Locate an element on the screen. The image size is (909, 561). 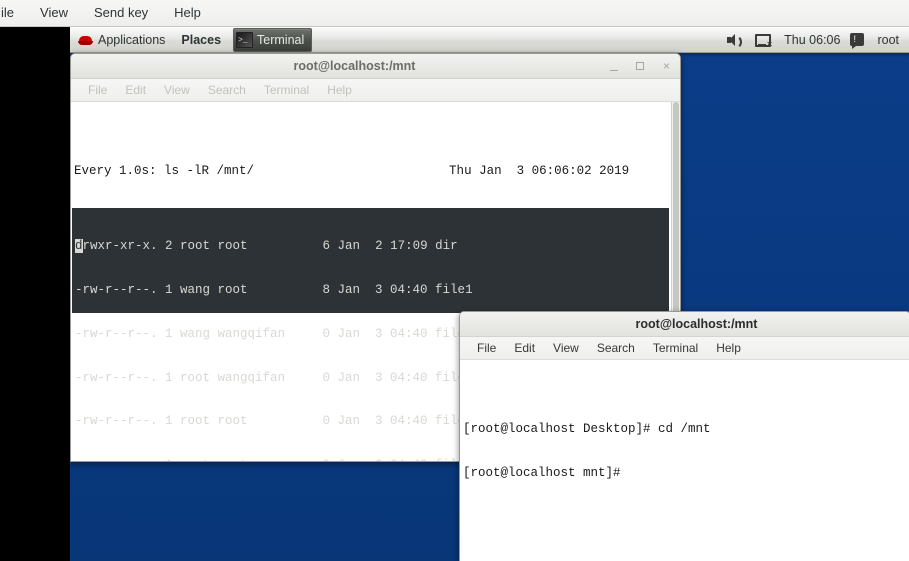
window1-titlebar: root@localhost:/mnt × is located at coordinates (375, 66).